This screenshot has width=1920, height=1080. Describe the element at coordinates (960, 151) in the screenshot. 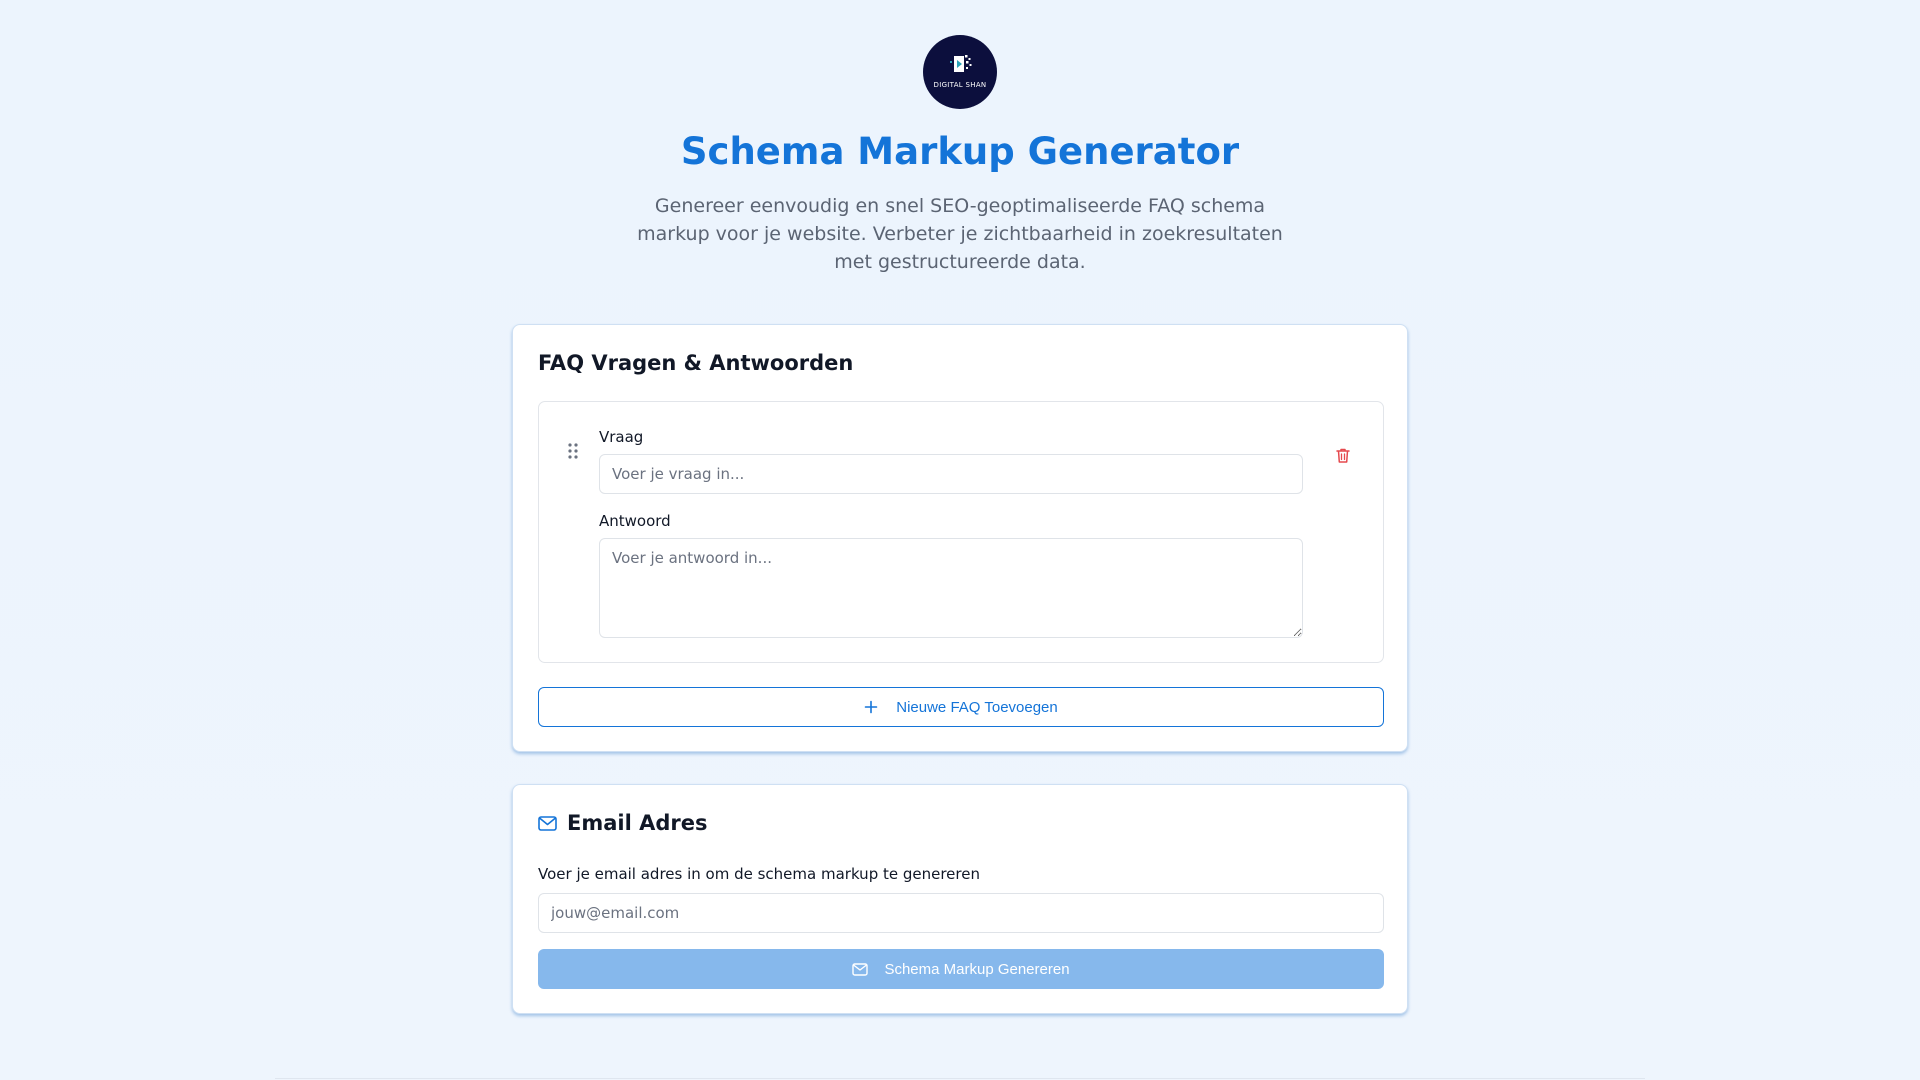

I see `page-title: Schema Markup Generator` at that location.